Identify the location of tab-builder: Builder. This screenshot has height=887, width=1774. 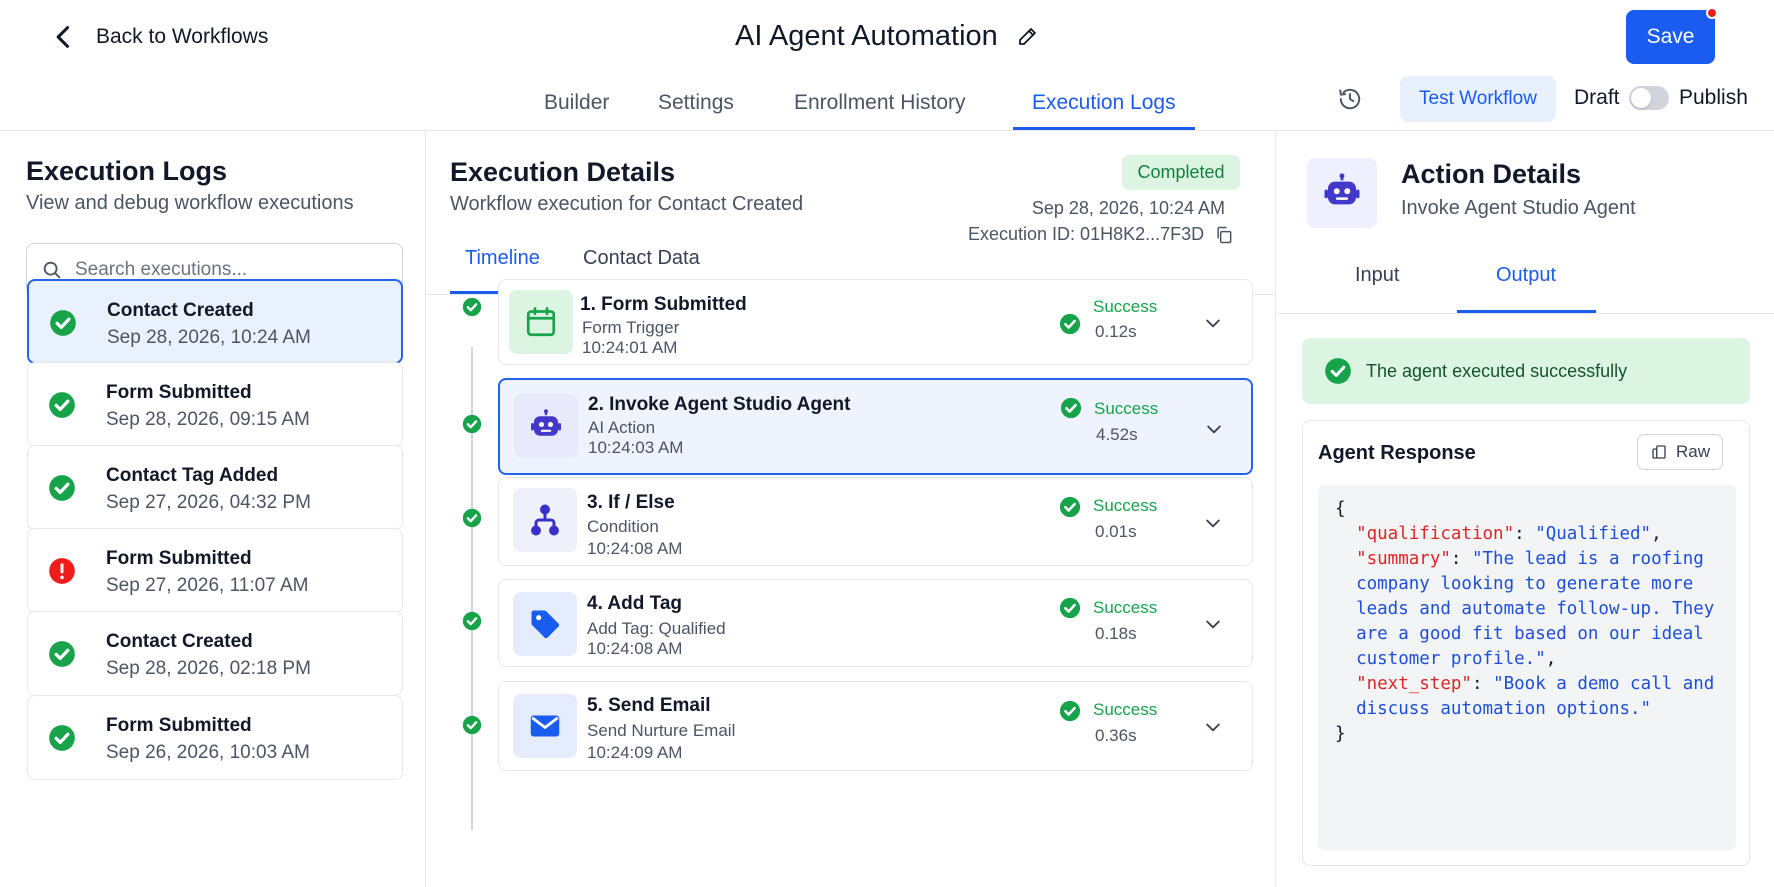
(576, 102).